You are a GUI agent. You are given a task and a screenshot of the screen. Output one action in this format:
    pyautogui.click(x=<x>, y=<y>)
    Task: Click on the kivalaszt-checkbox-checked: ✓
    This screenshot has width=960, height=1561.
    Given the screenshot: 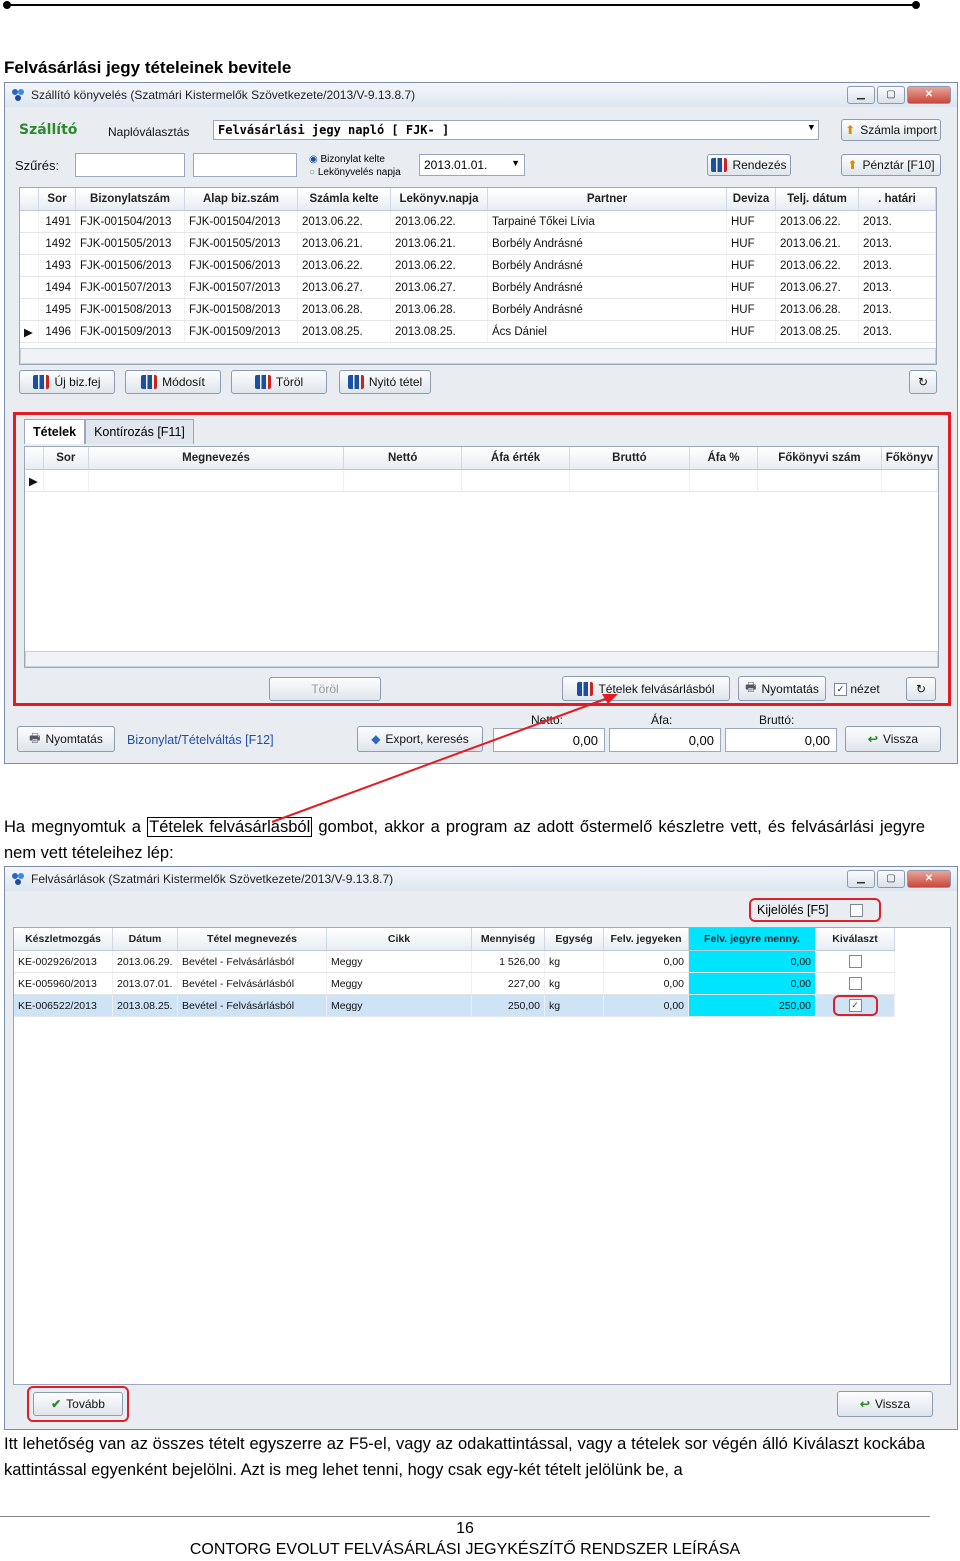 What is the action you would take?
    pyautogui.click(x=855, y=1005)
    